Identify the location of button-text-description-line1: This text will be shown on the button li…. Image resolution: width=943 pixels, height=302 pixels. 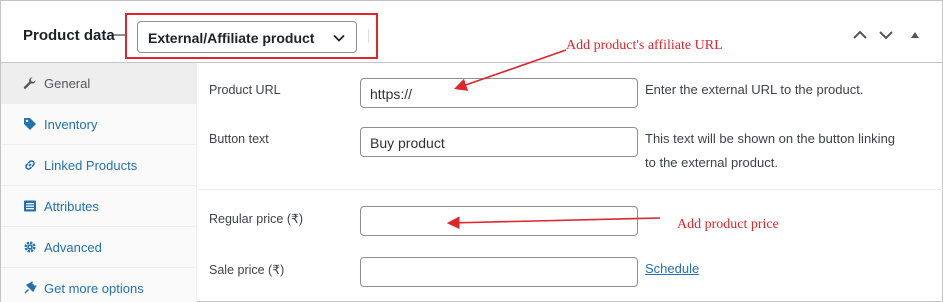
(770, 138).